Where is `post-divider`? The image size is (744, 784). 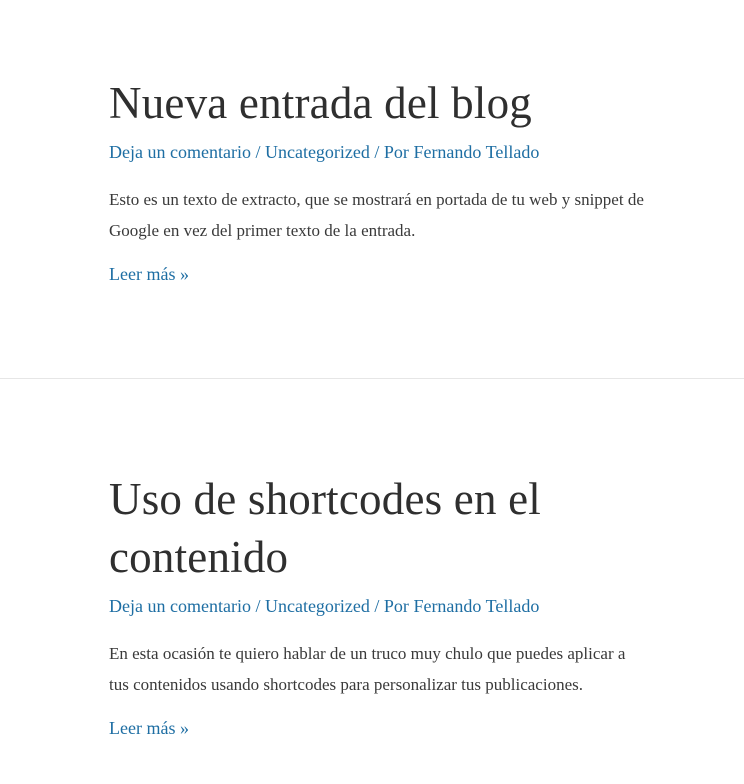
post-divider is located at coordinates (372, 378).